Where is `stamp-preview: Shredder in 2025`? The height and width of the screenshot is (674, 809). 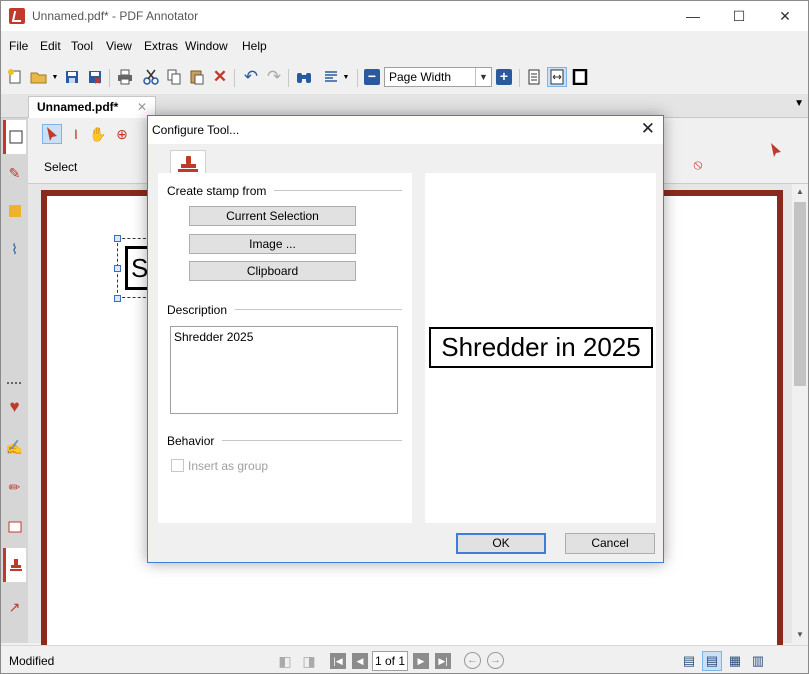
stamp-preview: Shredder in 2025 is located at coordinates (541, 347).